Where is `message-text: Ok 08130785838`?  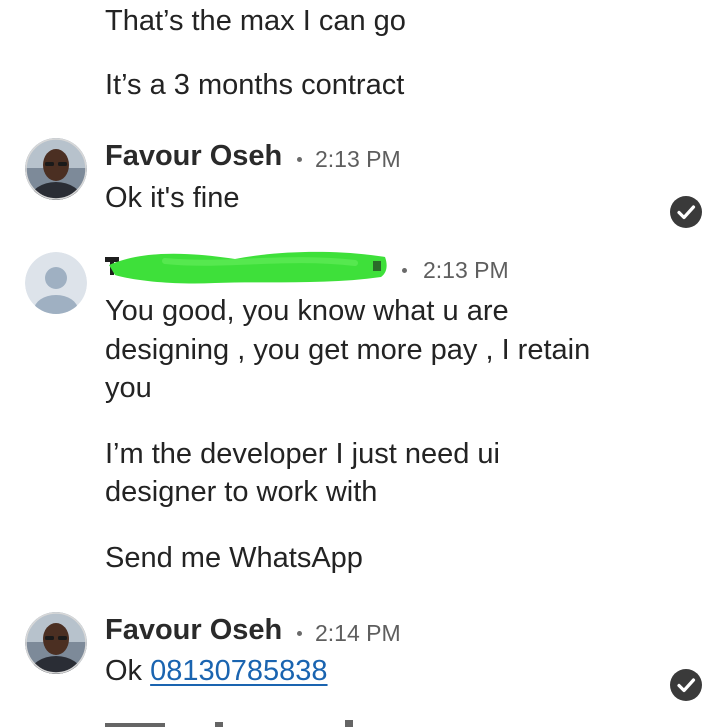 message-text: Ok 08130785838 is located at coordinates (216, 671).